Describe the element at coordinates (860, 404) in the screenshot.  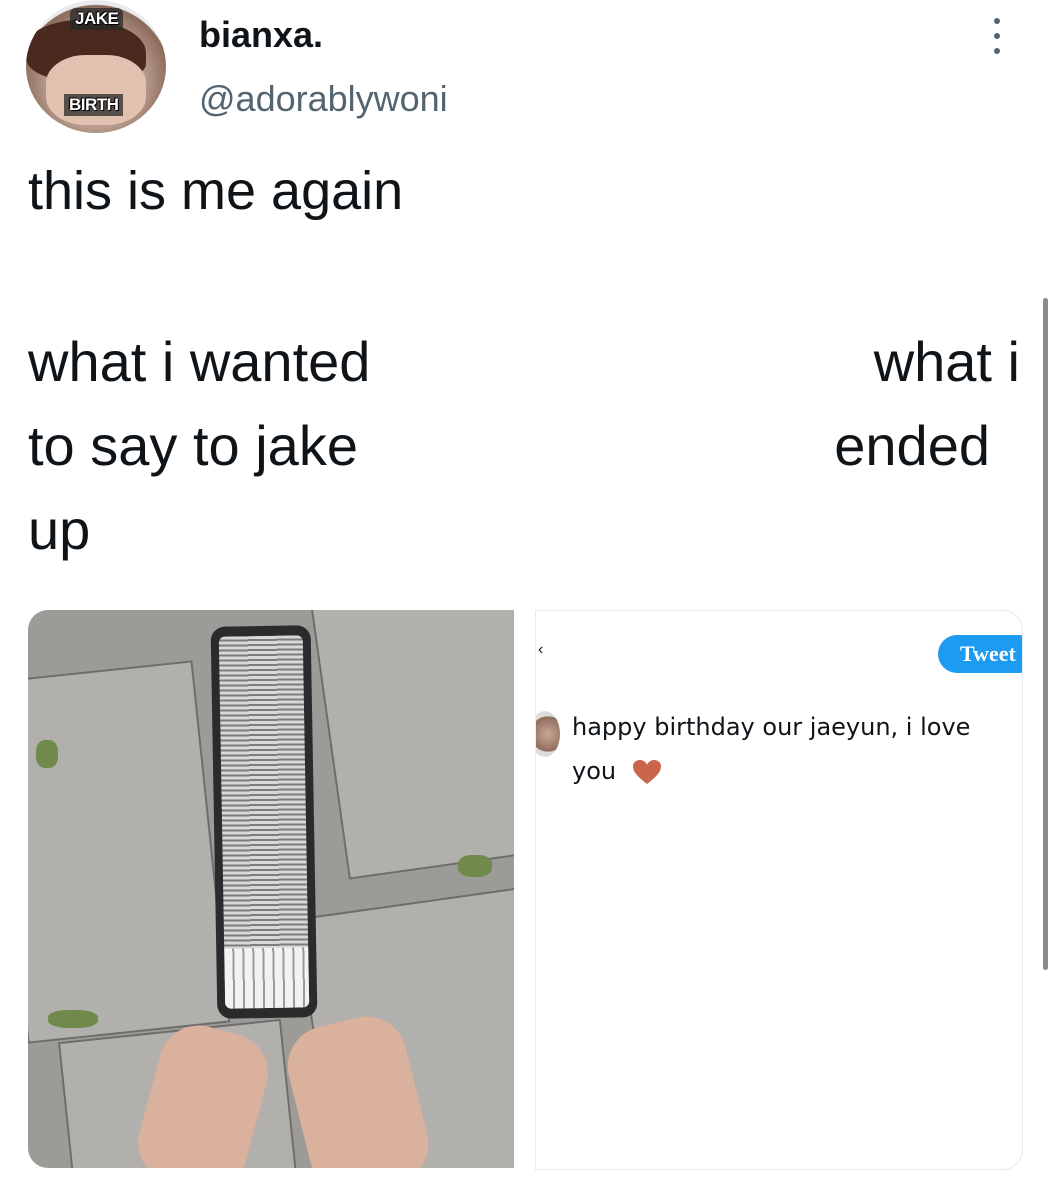
I see `meme-right-caption: what i ended` at that location.